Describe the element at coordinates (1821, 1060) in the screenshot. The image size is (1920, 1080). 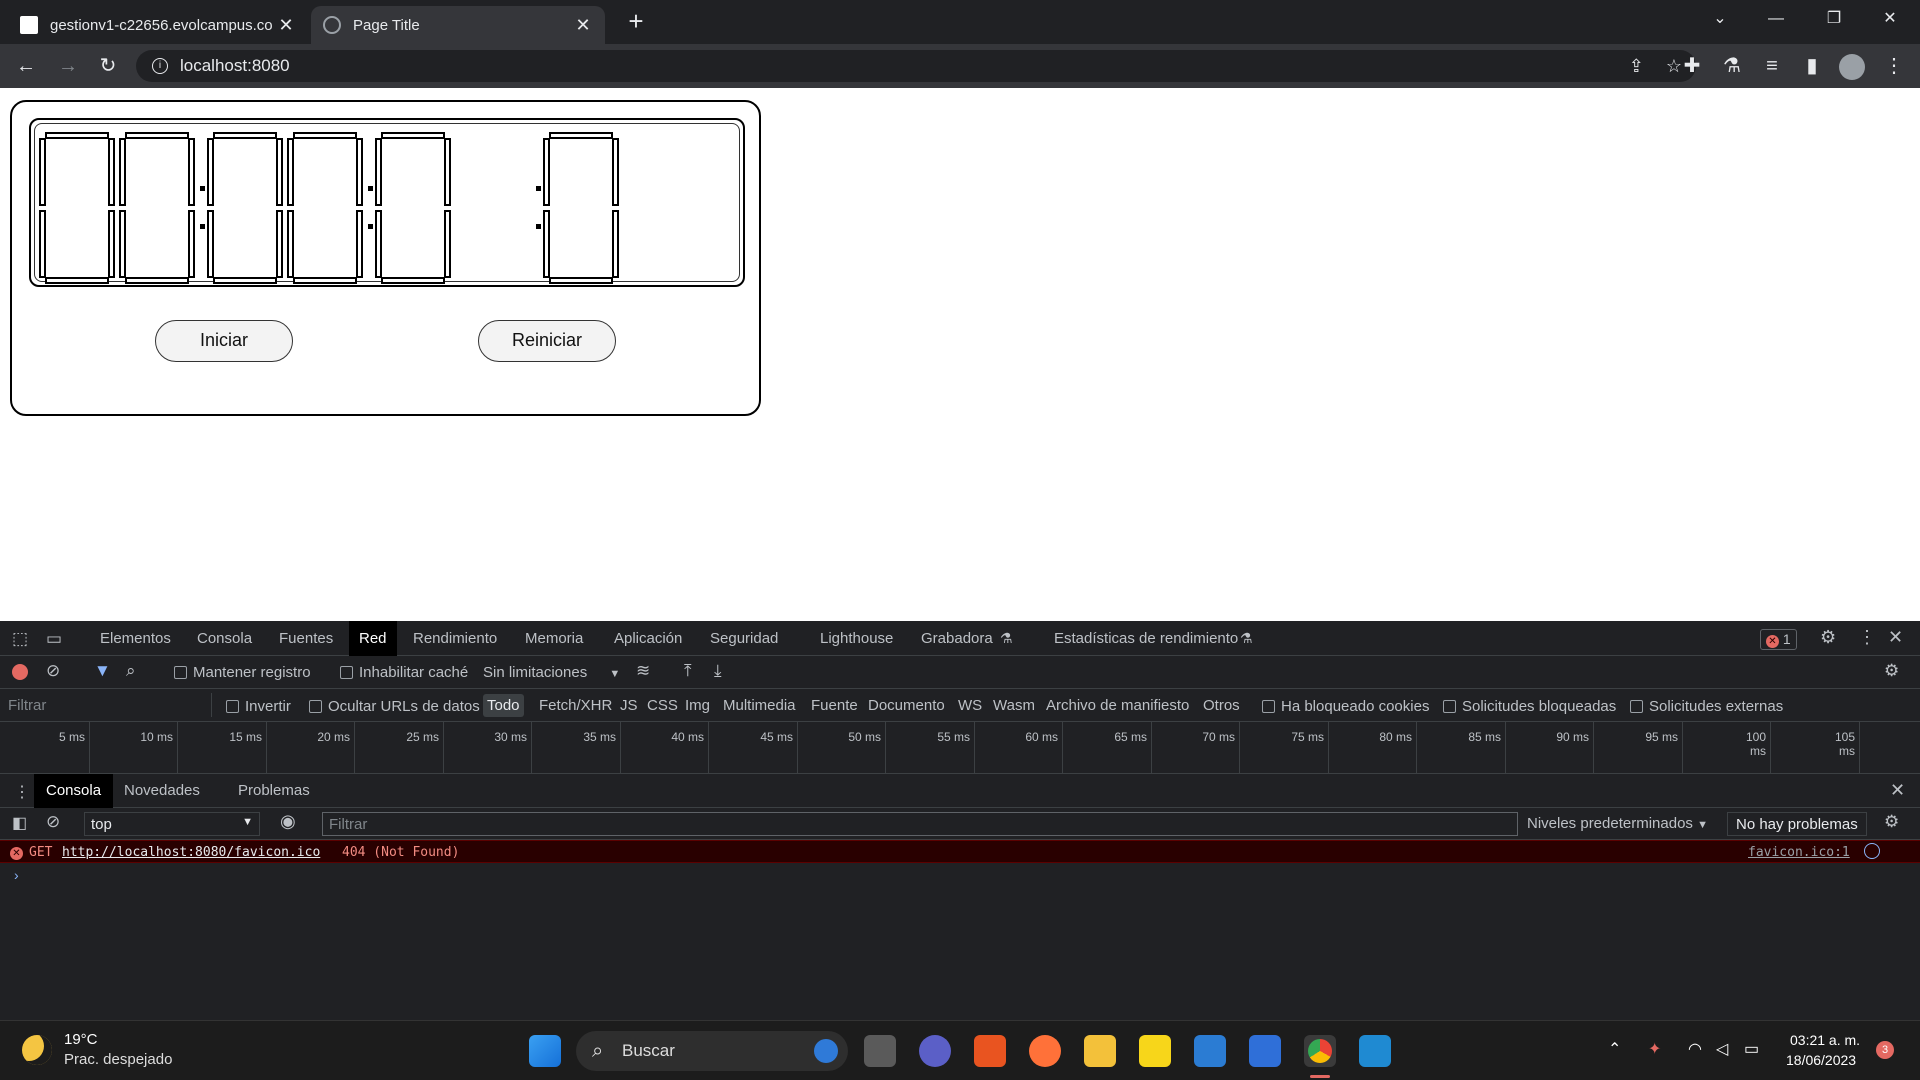
I see `clock-date: 18/06/2023` at that location.